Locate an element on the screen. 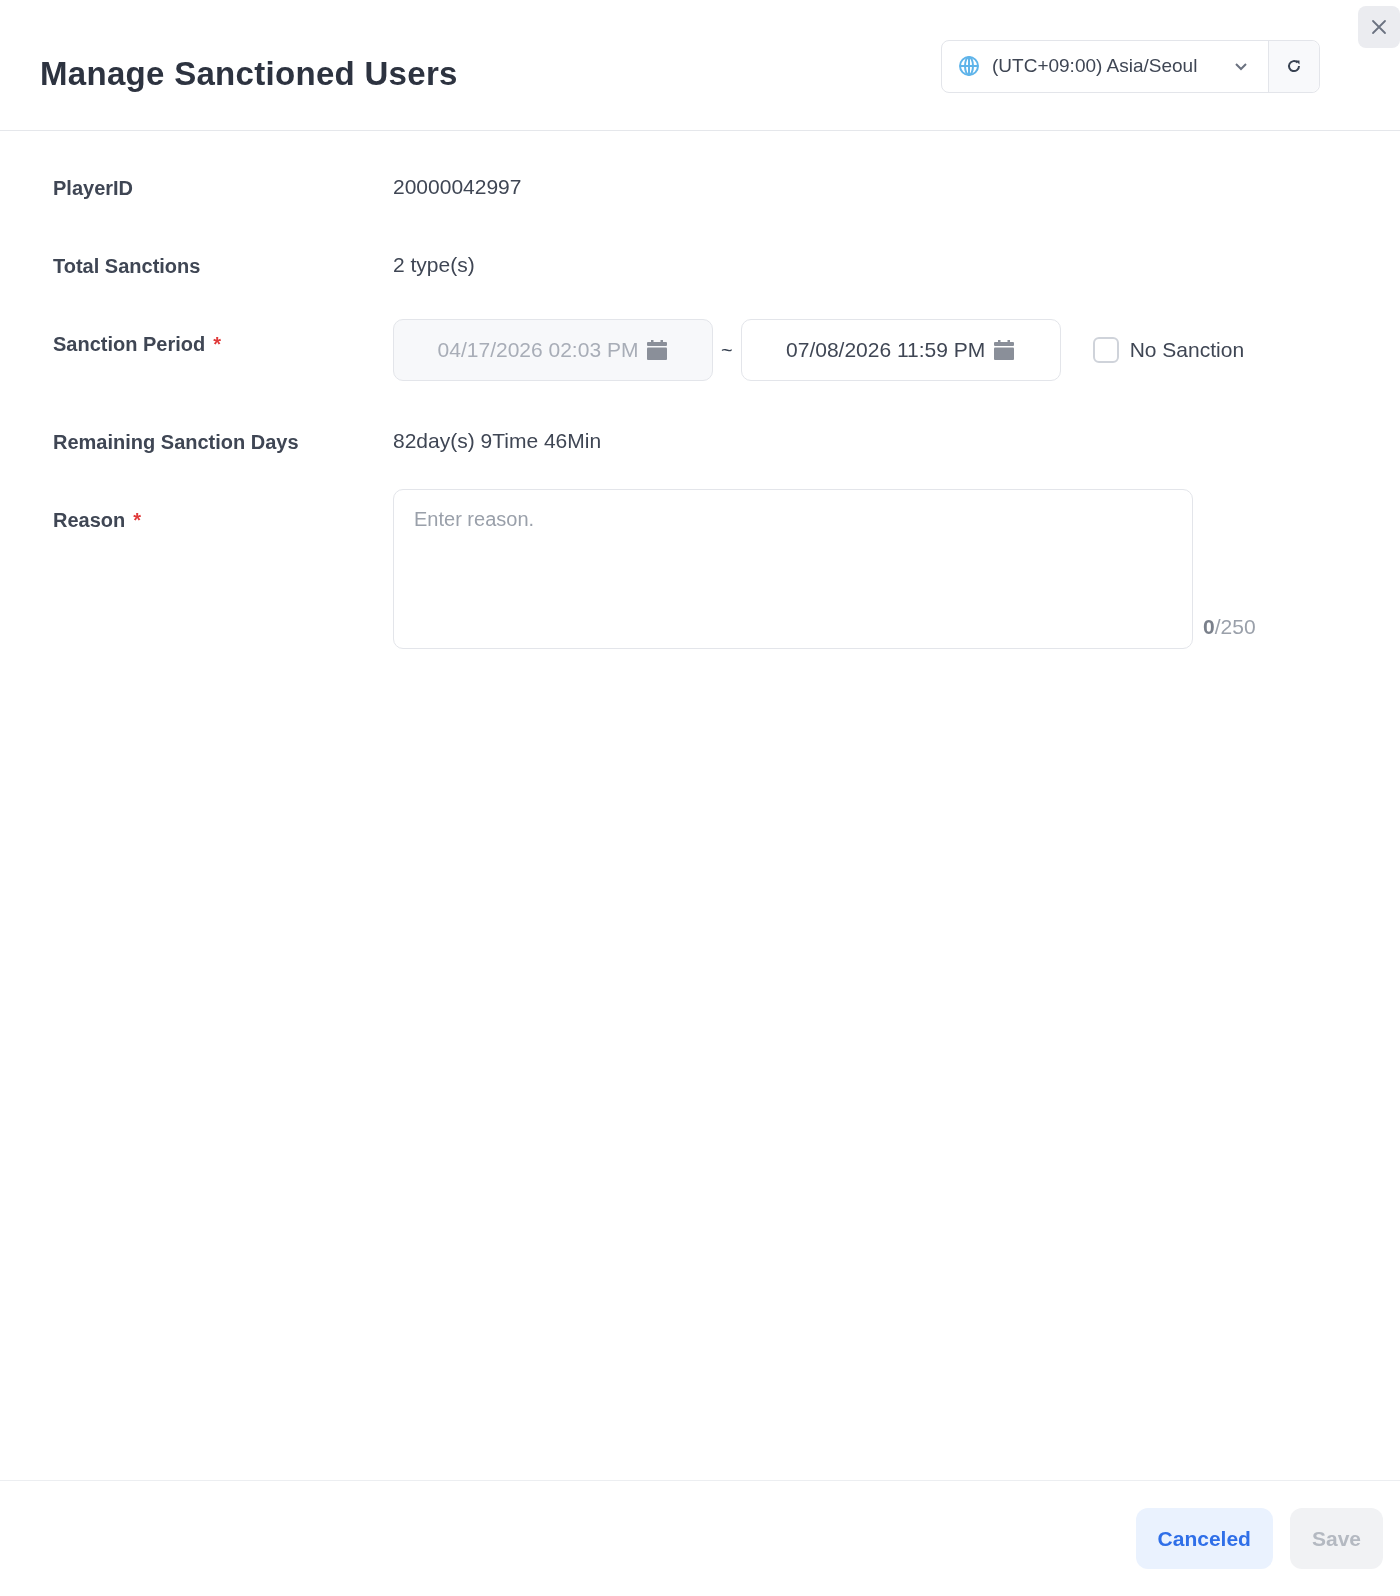 The width and height of the screenshot is (1400, 1596). chevron-down-icon is located at coordinates (1241, 66).